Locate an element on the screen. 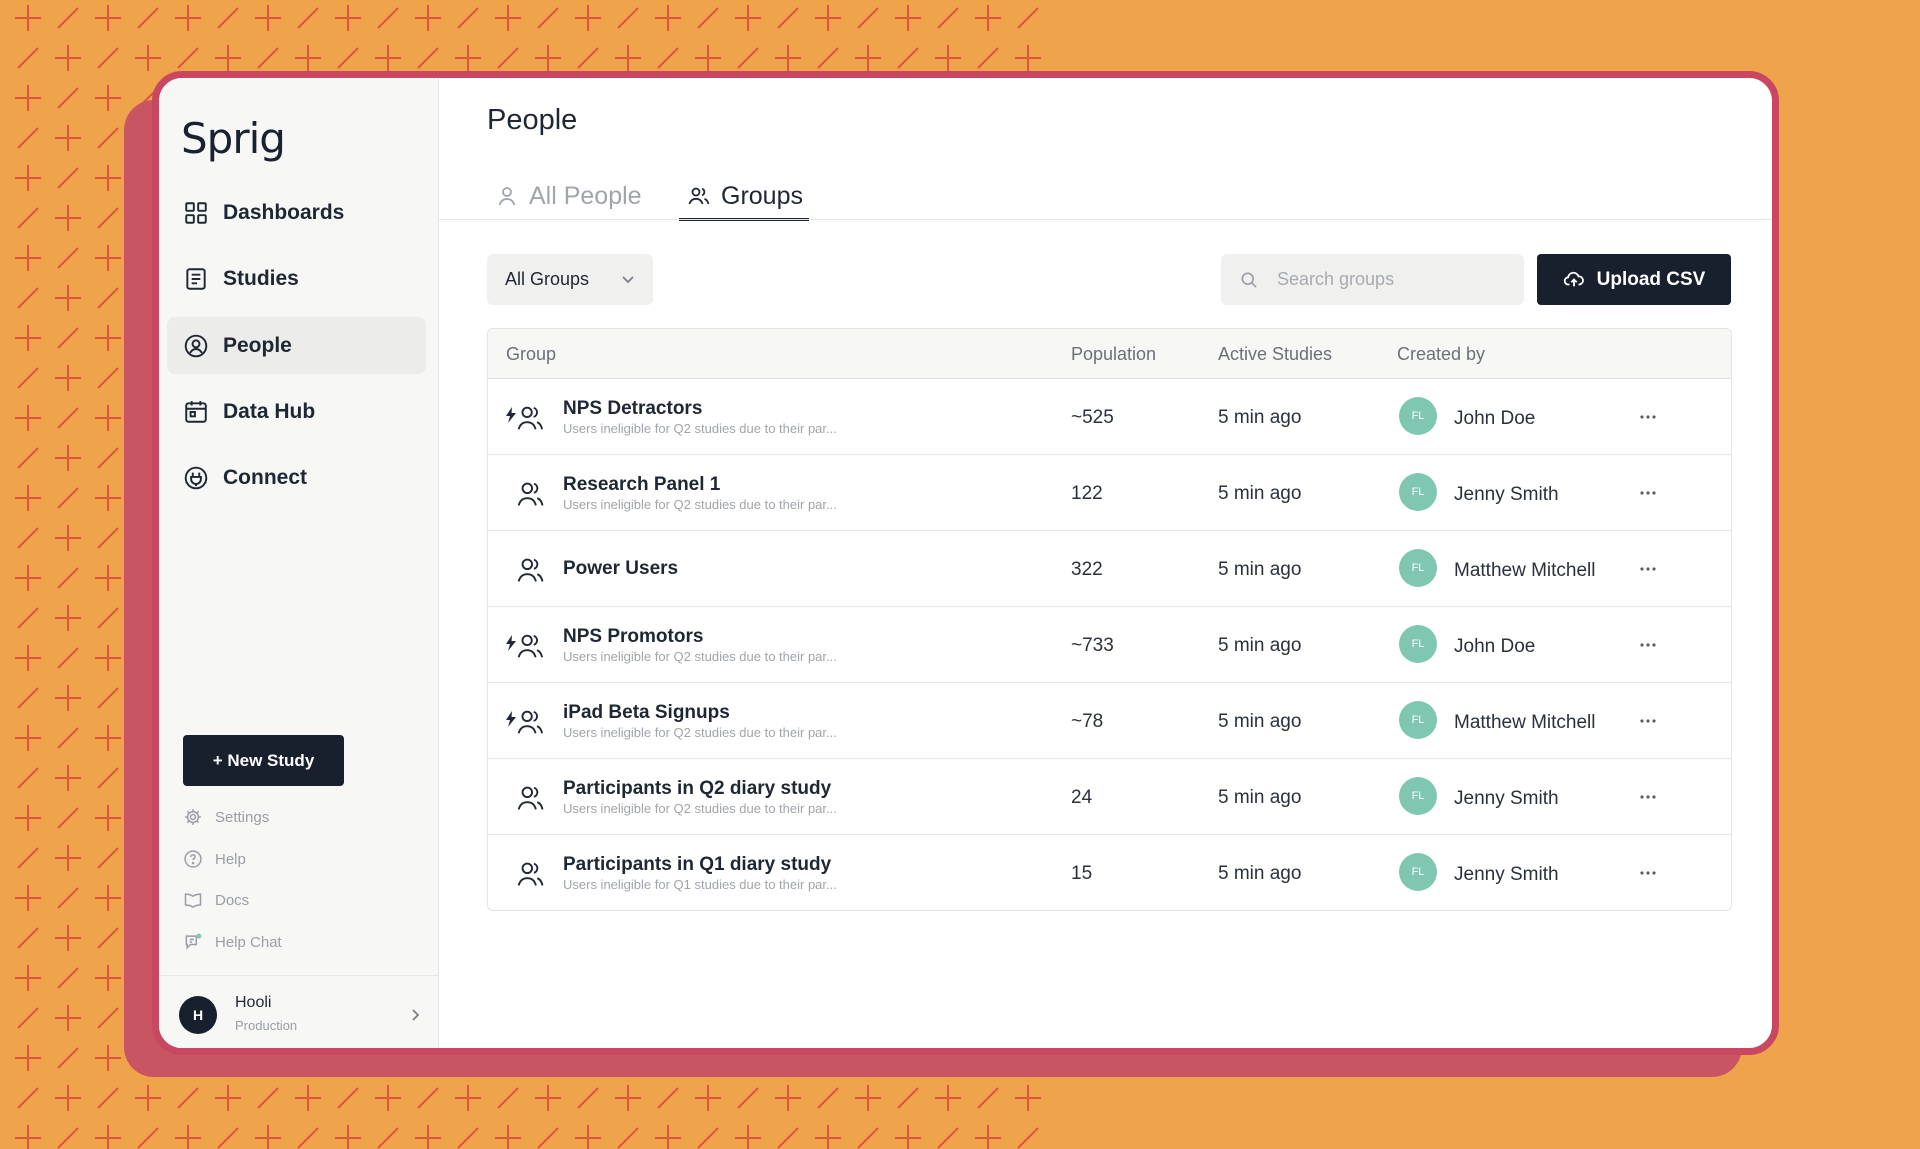  group-name: iPad Beta Signups is located at coordinates (646, 713).